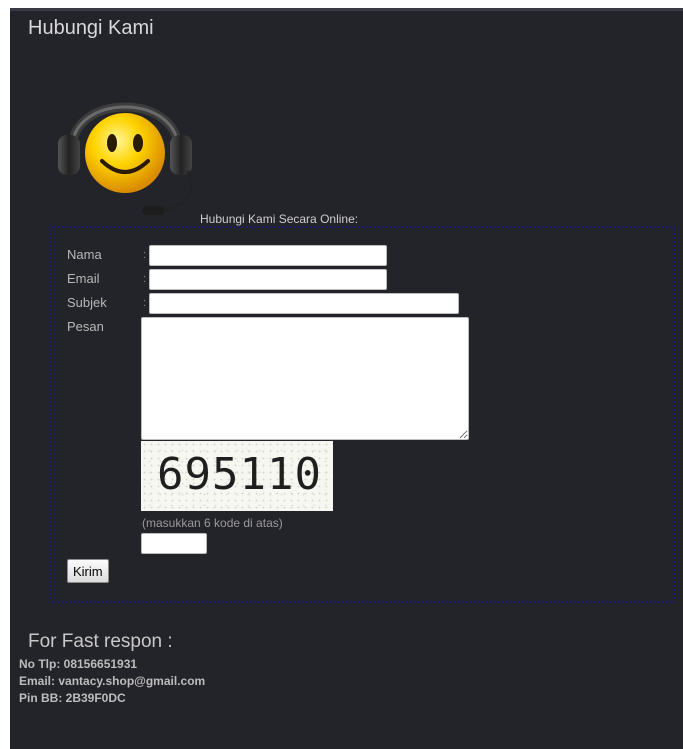 Image resolution: width=683 pixels, height=749 pixels. Describe the element at coordinates (268, 279) in the screenshot. I see `email-field` at that location.